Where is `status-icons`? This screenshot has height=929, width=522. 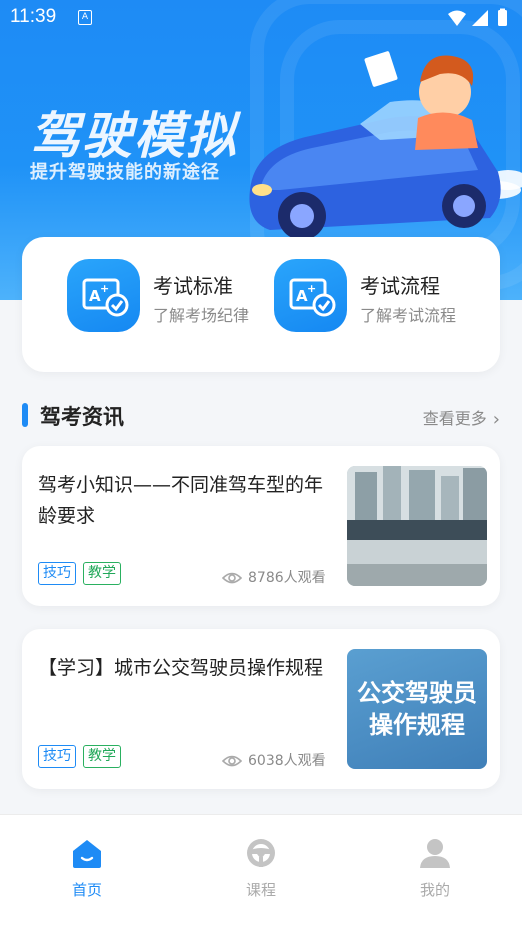 status-icons is located at coordinates (477, 17).